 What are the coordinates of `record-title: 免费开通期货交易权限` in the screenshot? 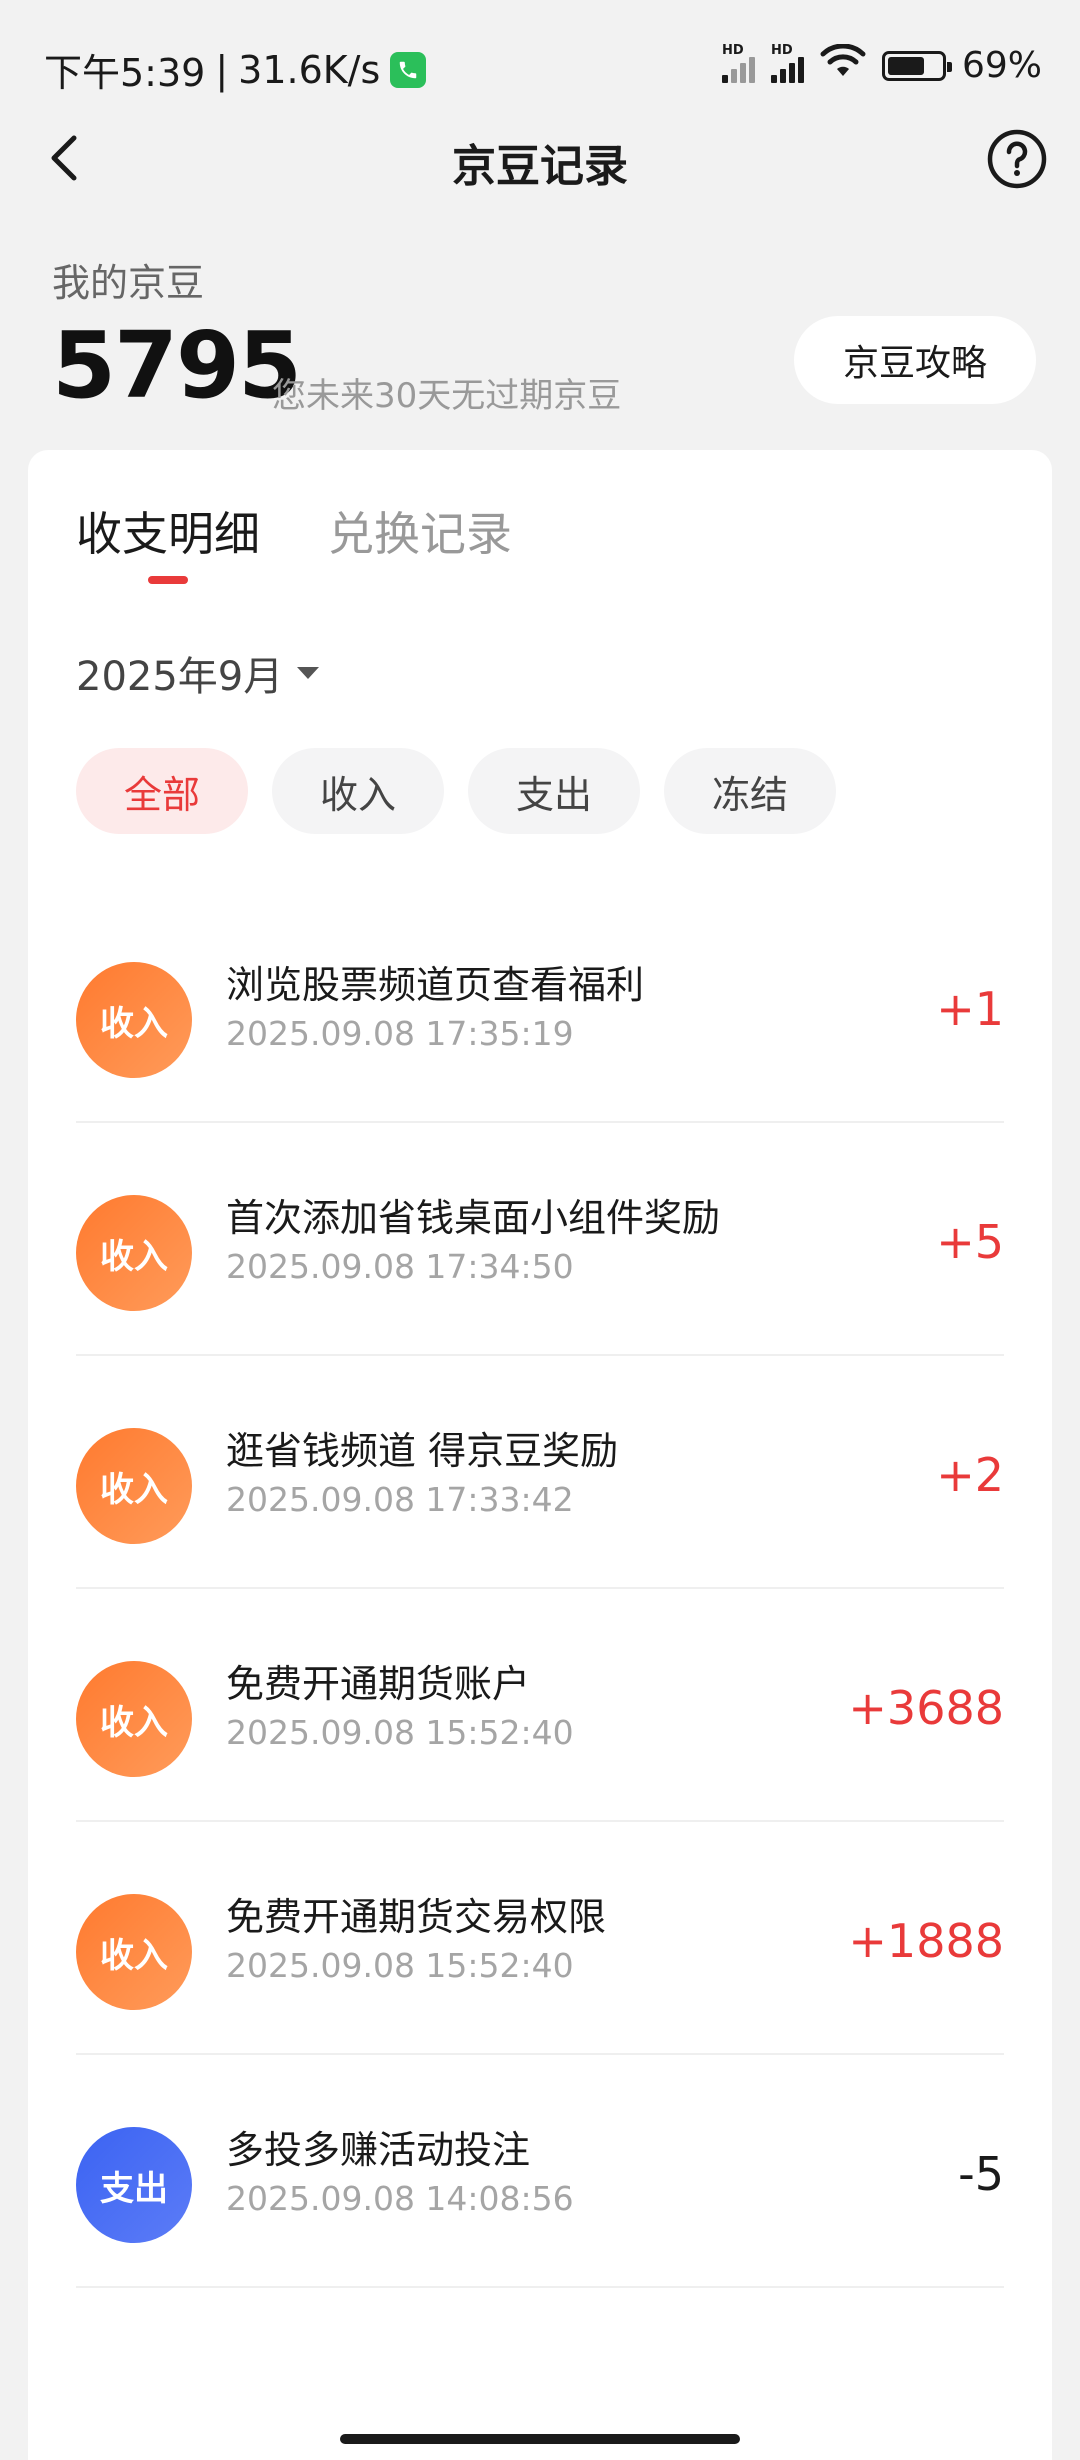 It's located at (416, 1917).